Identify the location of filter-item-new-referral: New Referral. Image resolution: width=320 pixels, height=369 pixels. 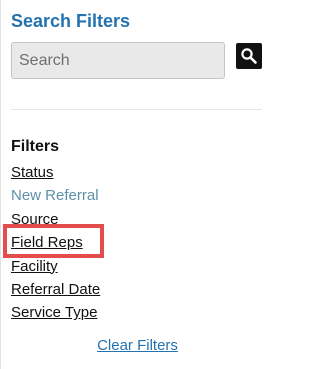
(55, 195).